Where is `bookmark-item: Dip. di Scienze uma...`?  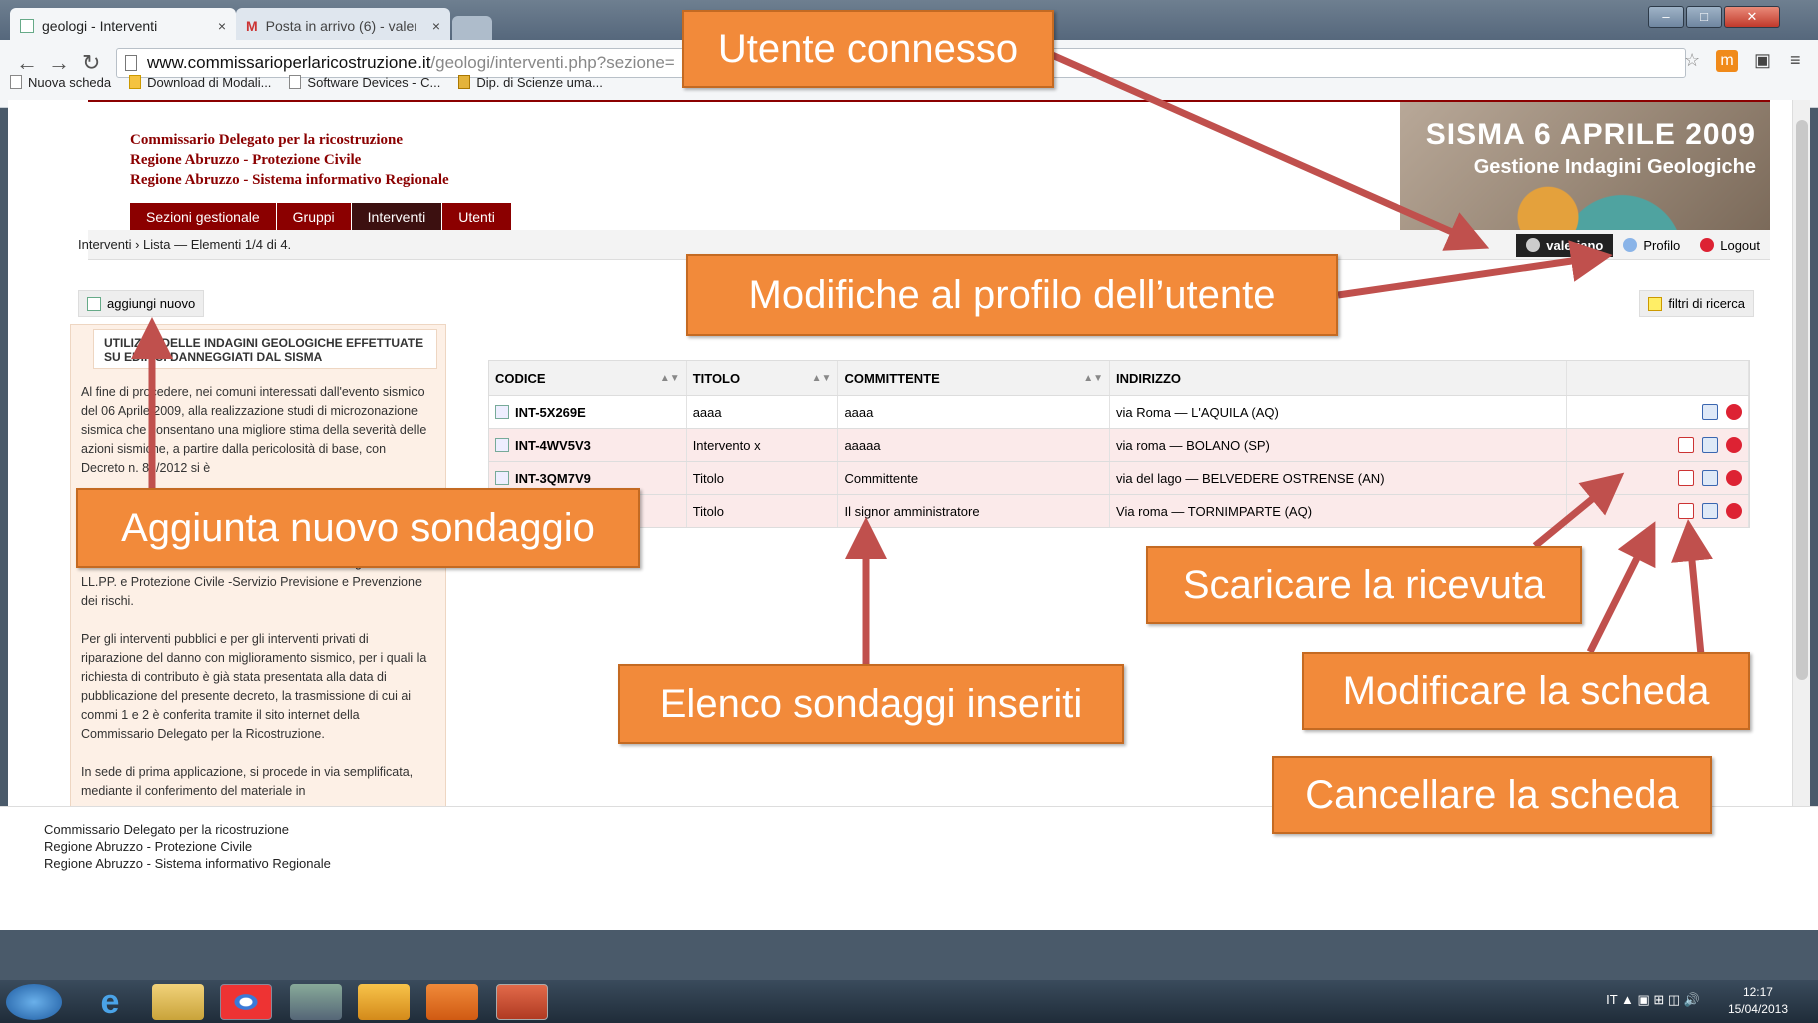
bookmark-item: Dip. di Scienze uma... is located at coordinates (530, 82).